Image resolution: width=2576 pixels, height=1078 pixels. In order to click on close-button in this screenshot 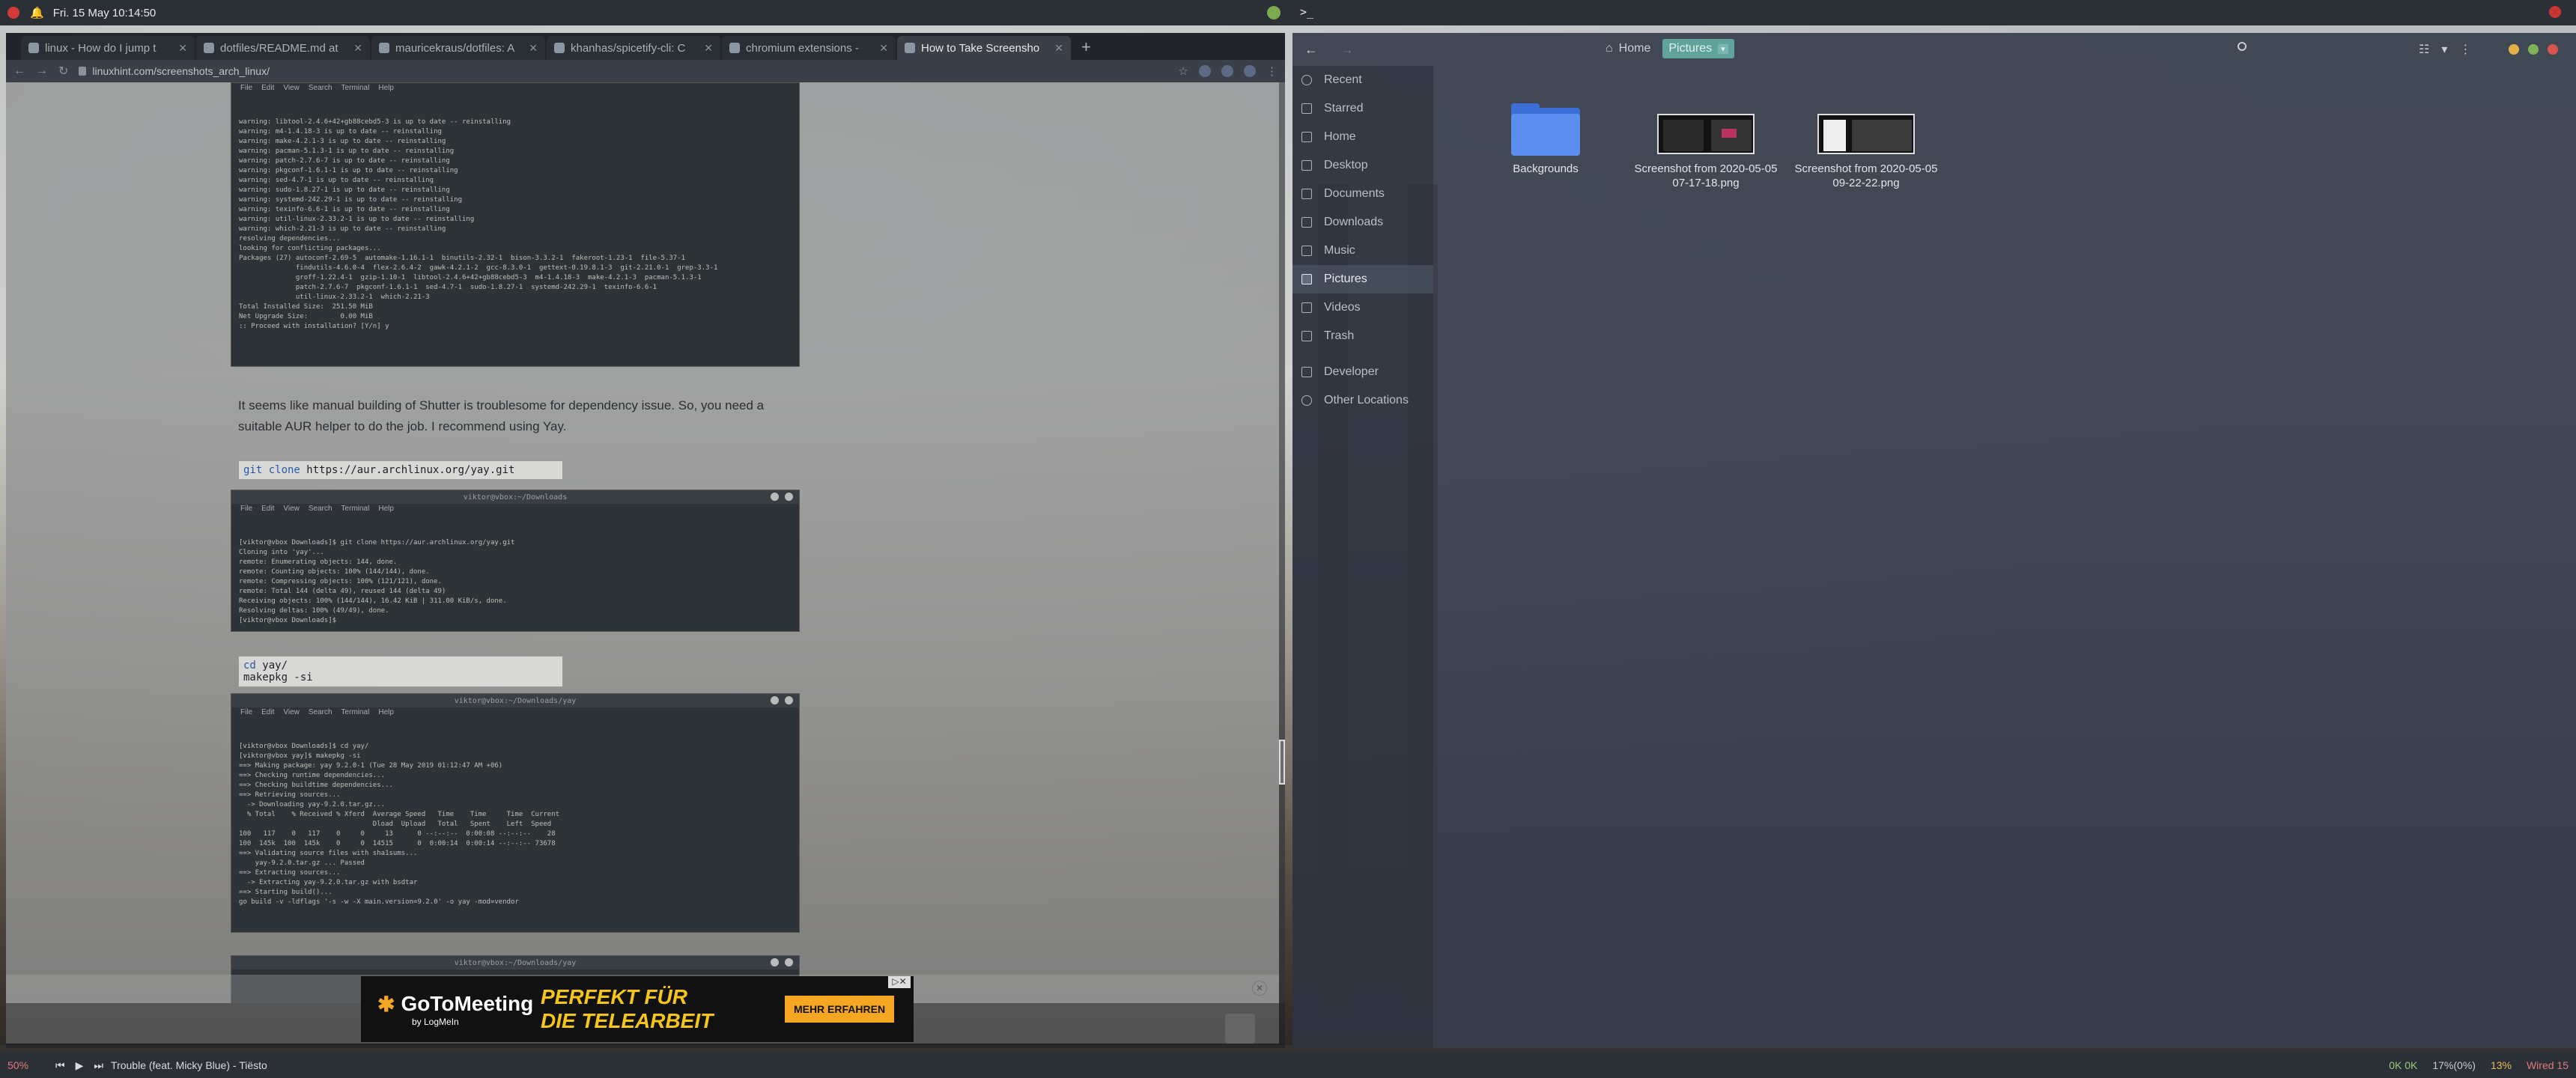, I will do `click(2553, 49)`.